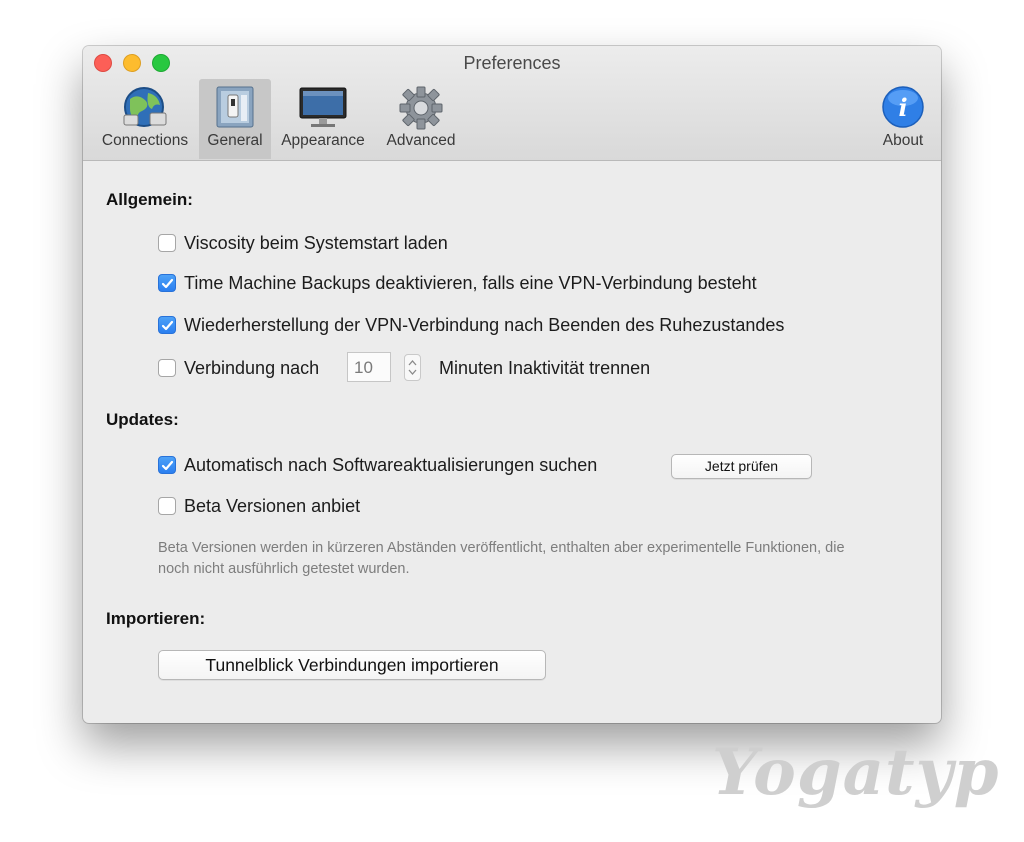 This screenshot has height=842, width=1024. Describe the element at coordinates (352, 665) in the screenshot. I see `import-tunnelblick-button: Tunnelblick Verbindungen importieren` at that location.